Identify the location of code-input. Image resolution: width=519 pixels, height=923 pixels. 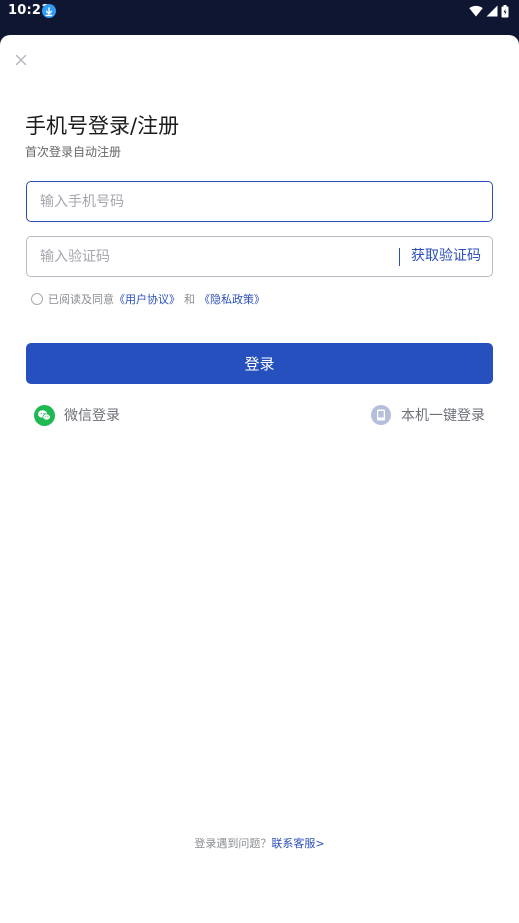
(210, 256).